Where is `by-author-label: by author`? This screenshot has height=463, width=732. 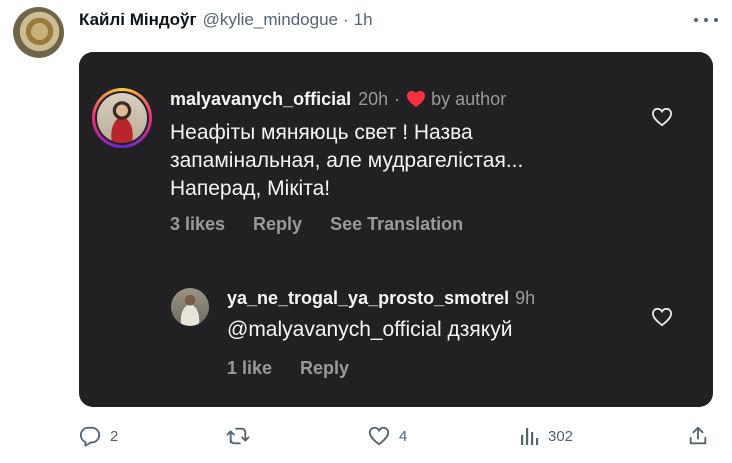
by-author-label: by author is located at coordinates (469, 98).